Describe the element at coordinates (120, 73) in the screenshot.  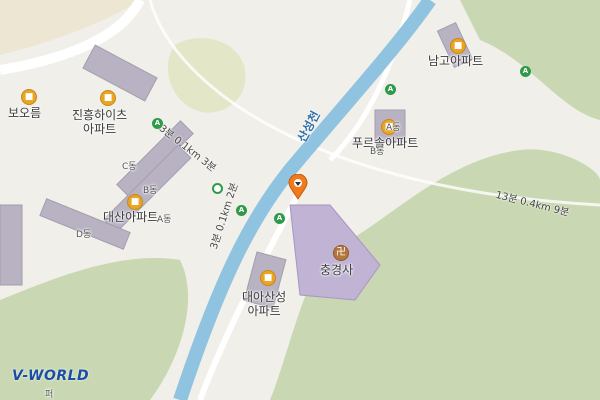
I see `building-jinheung` at that location.